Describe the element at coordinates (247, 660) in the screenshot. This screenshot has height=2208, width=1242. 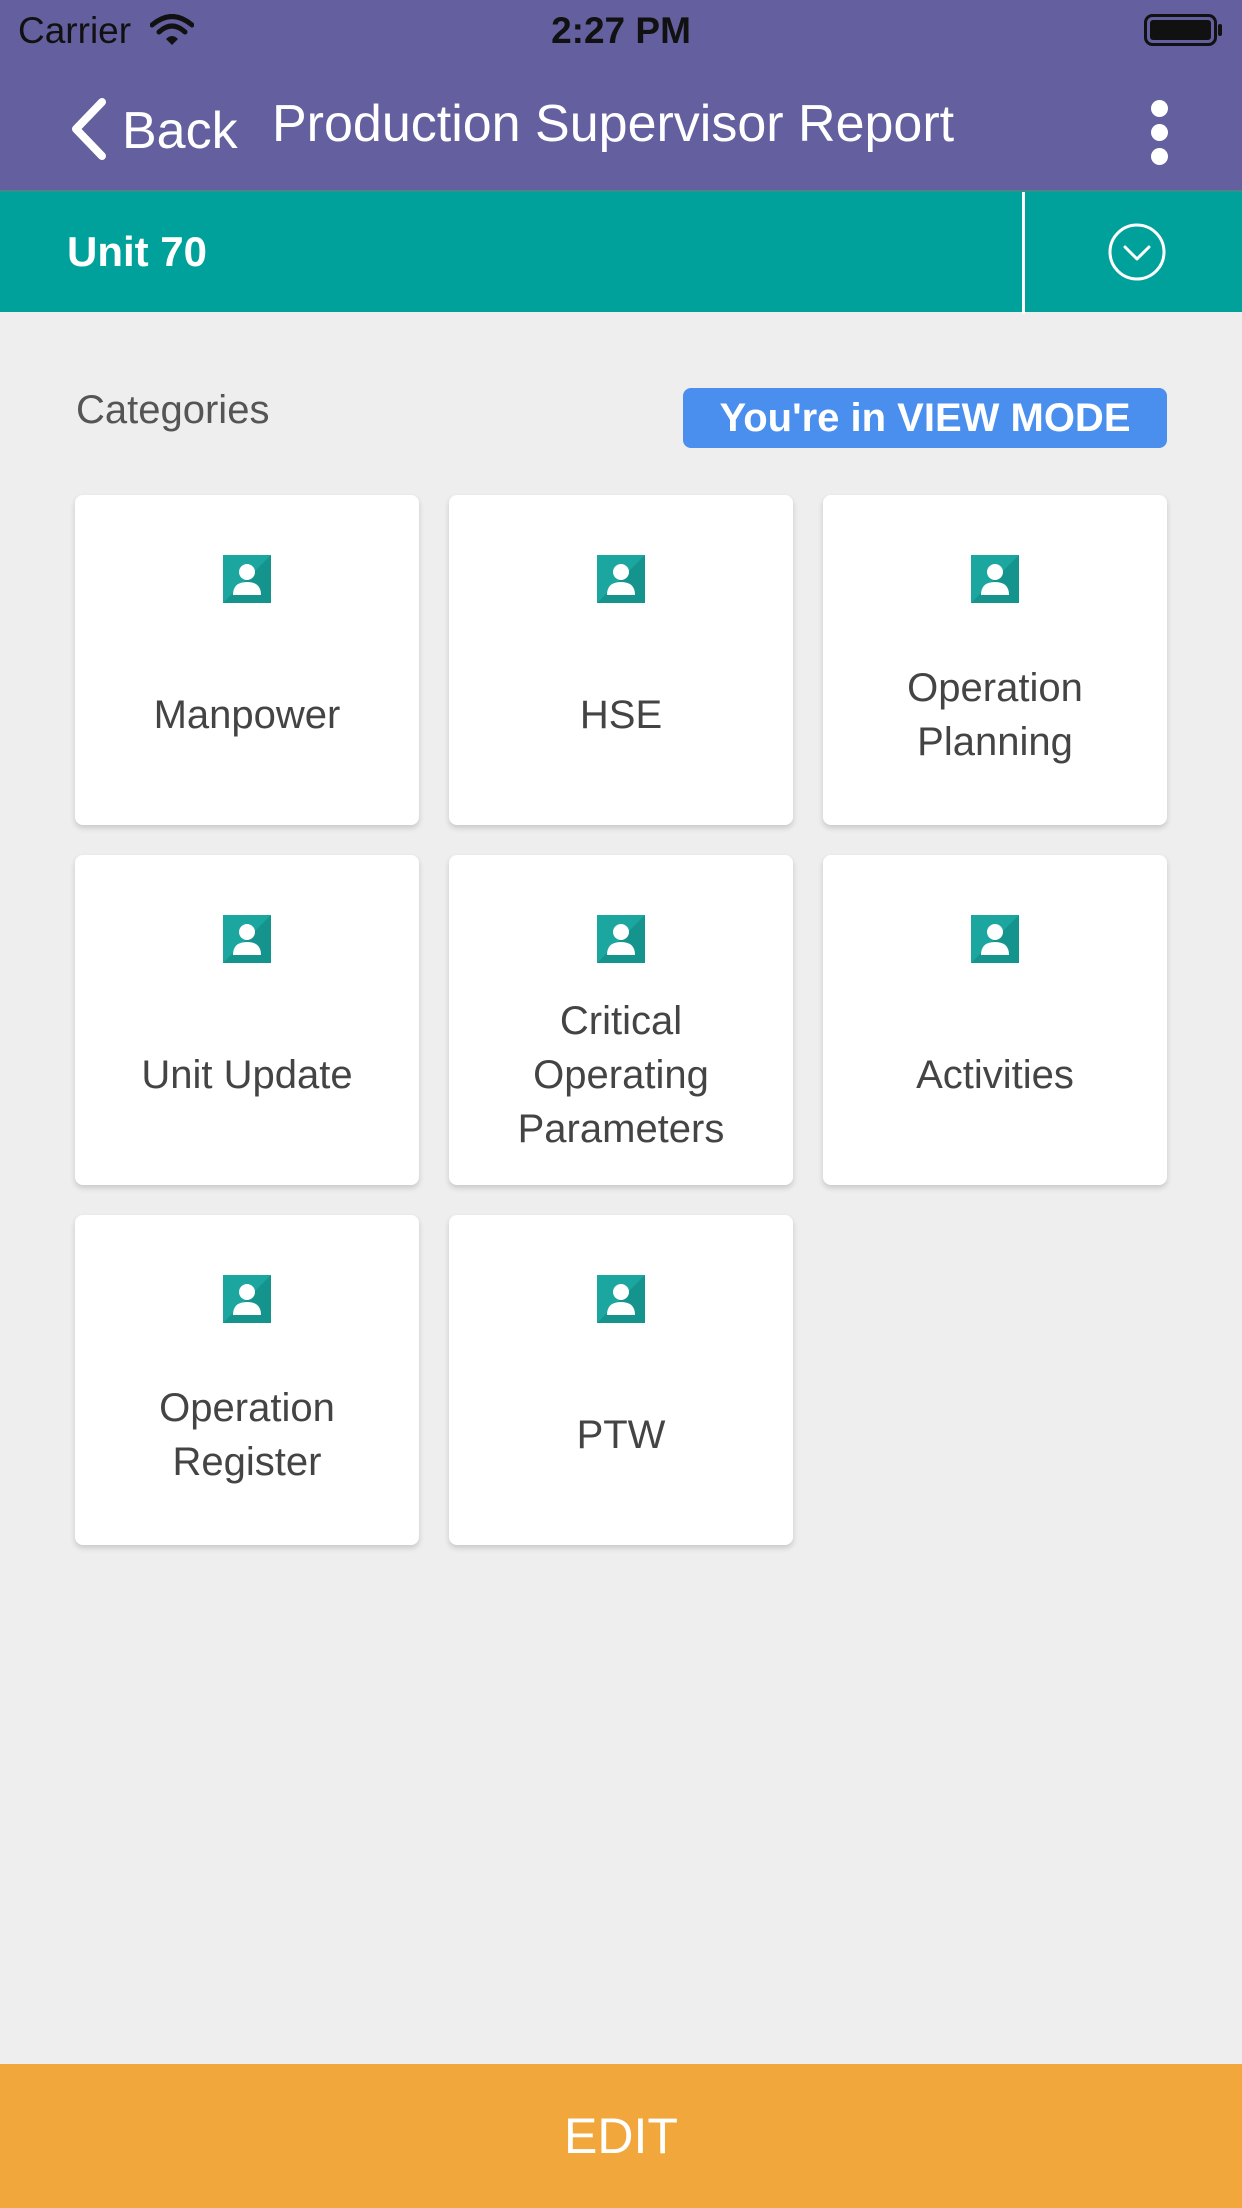
I see `category-tile-manpower: Manpower` at that location.